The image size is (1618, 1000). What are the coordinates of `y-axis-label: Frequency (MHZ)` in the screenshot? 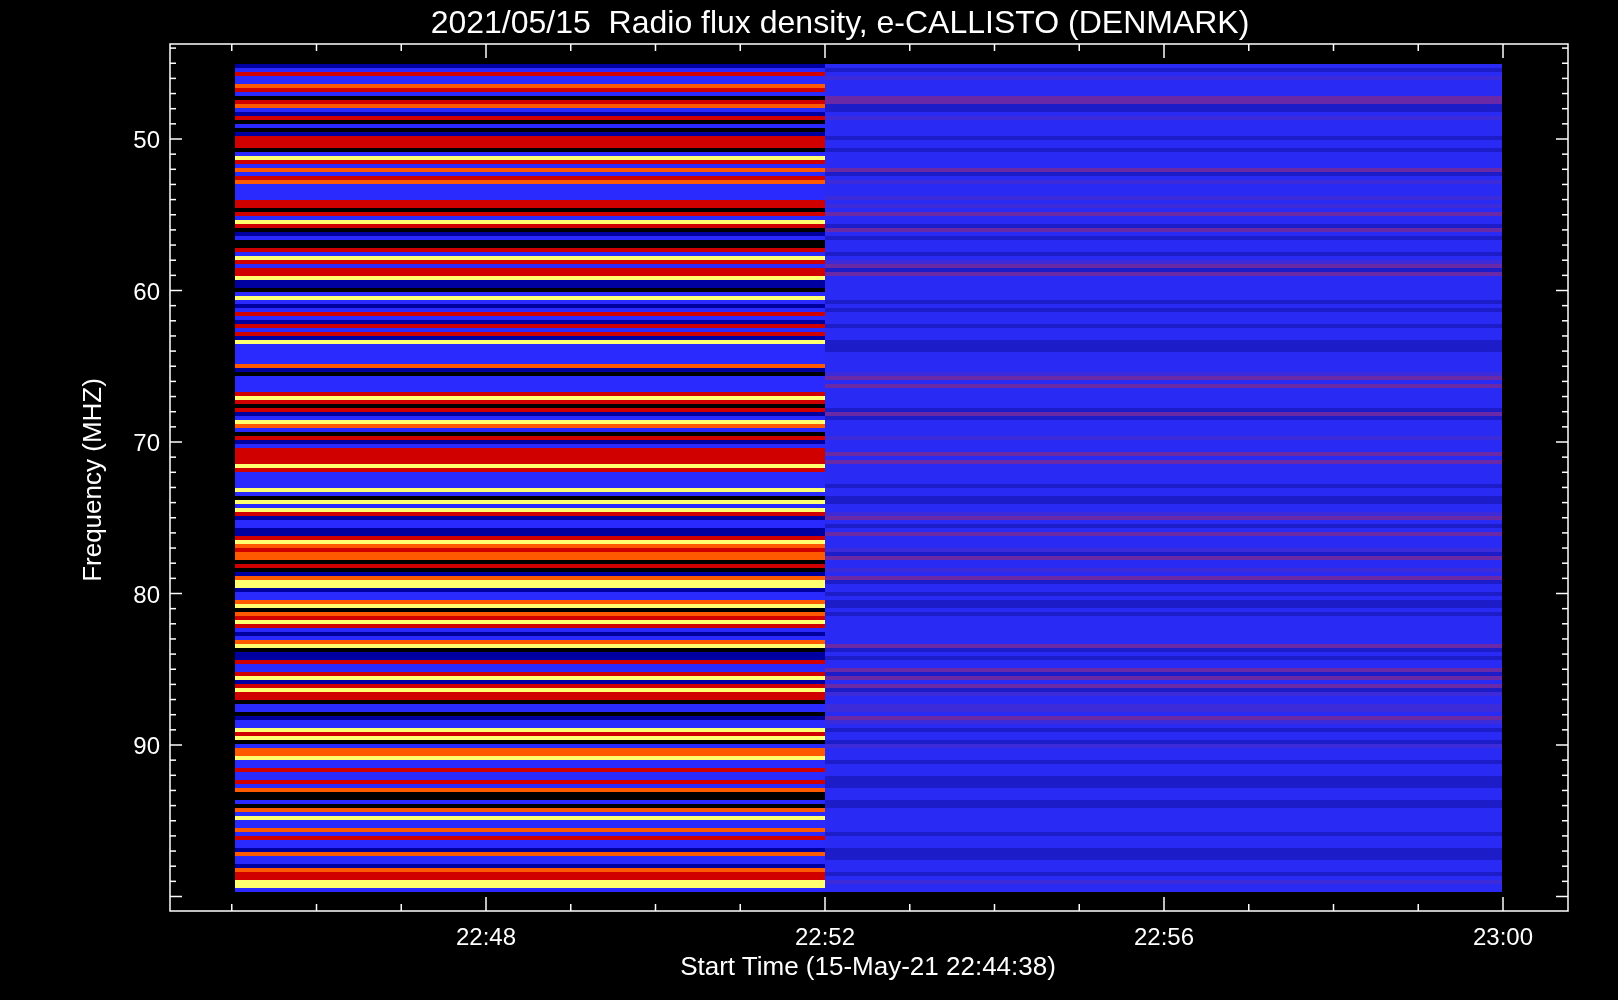 It's located at (92, 480).